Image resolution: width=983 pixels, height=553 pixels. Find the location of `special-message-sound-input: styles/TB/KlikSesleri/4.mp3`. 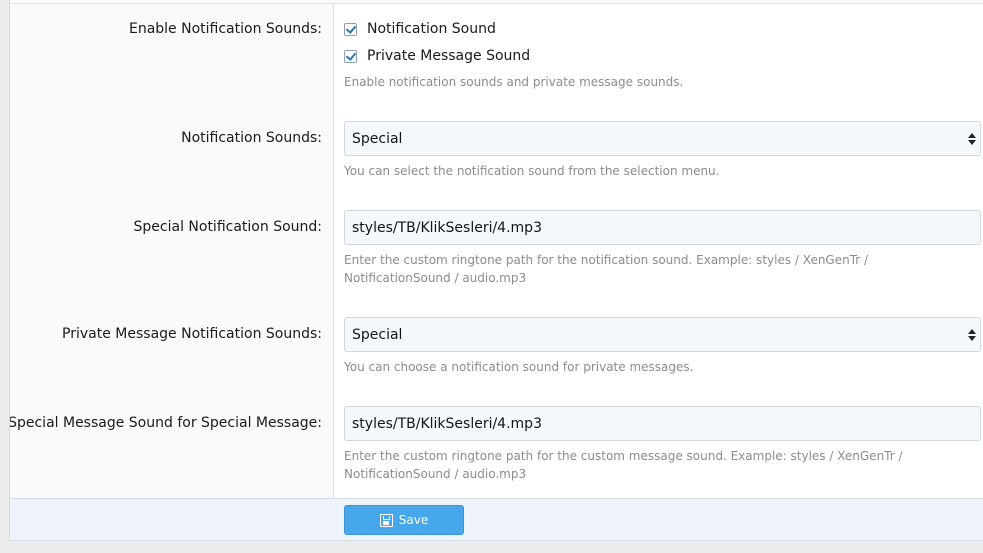

special-message-sound-input: styles/TB/KlikSesleri/4.mp3 is located at coordinates (662, 423).